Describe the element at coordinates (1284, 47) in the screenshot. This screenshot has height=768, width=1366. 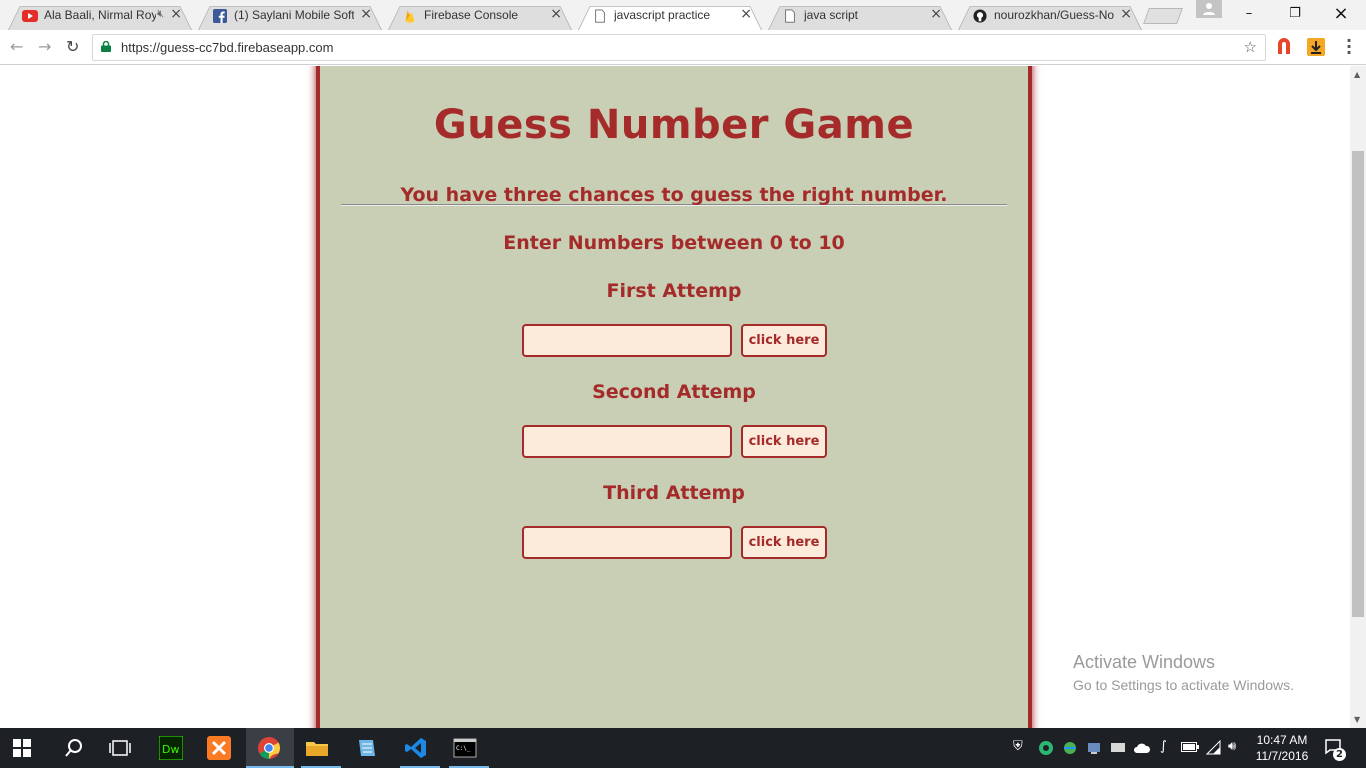
I see `extension-icon` at that location.